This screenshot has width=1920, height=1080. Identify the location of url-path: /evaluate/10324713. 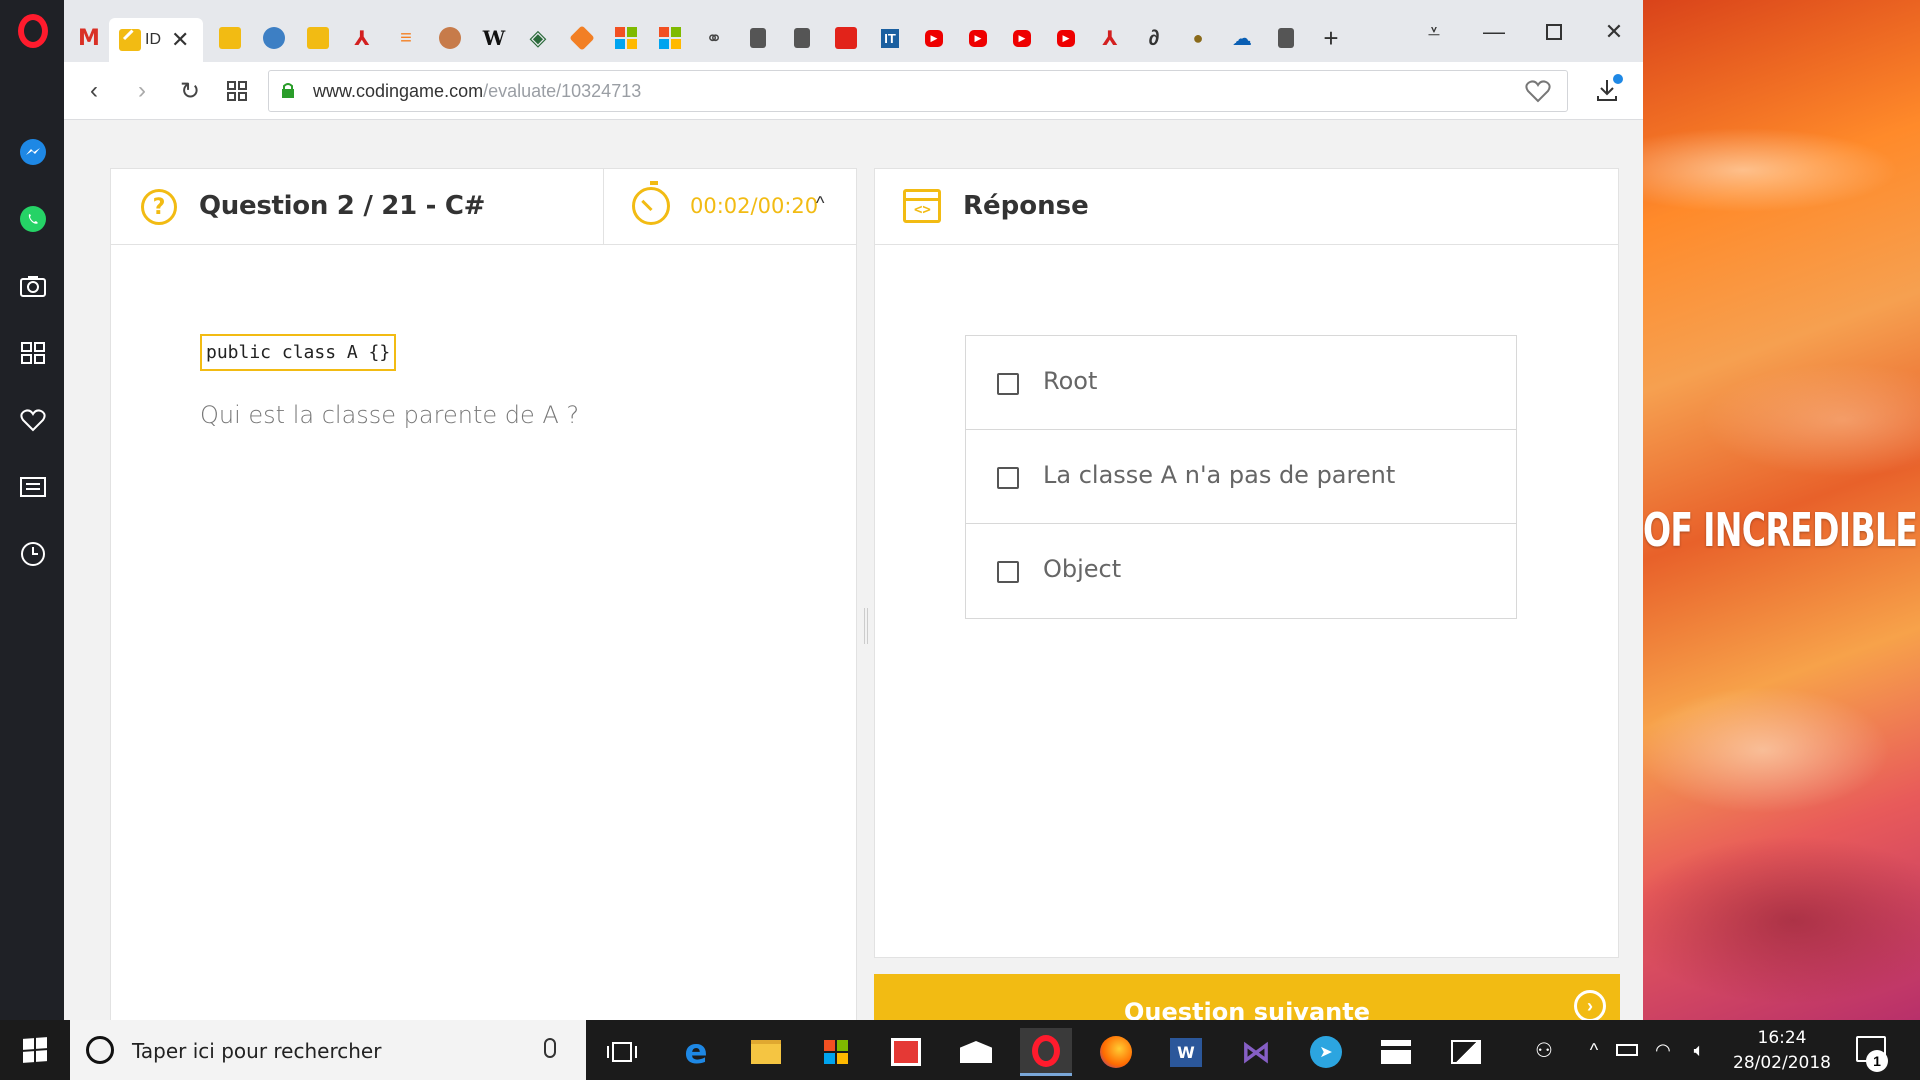
(562, 91).